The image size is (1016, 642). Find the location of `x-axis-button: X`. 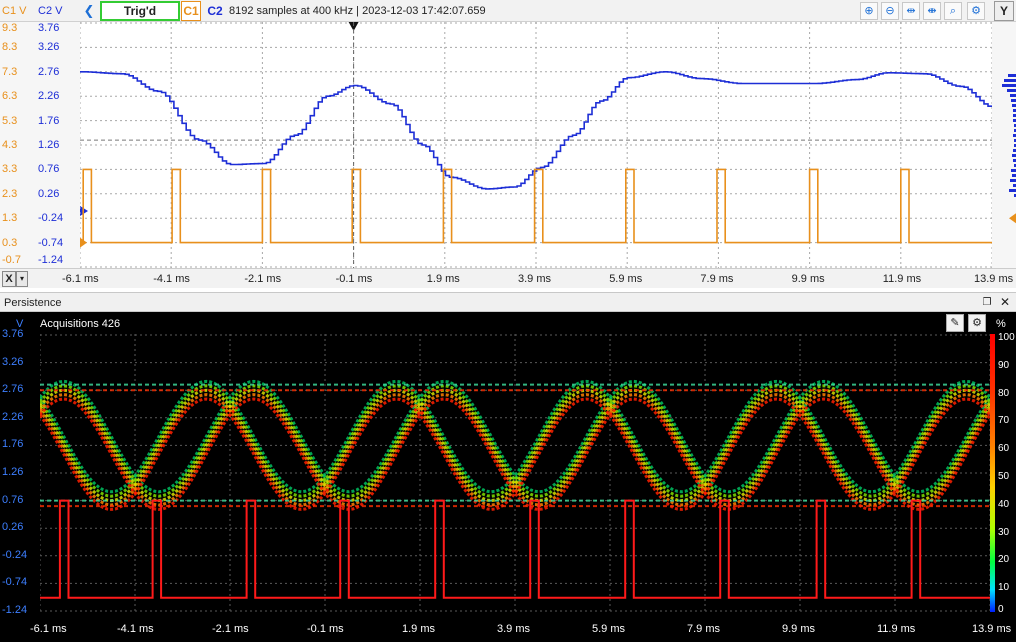

x-axis-button: X is located at coordinates (9, 279).